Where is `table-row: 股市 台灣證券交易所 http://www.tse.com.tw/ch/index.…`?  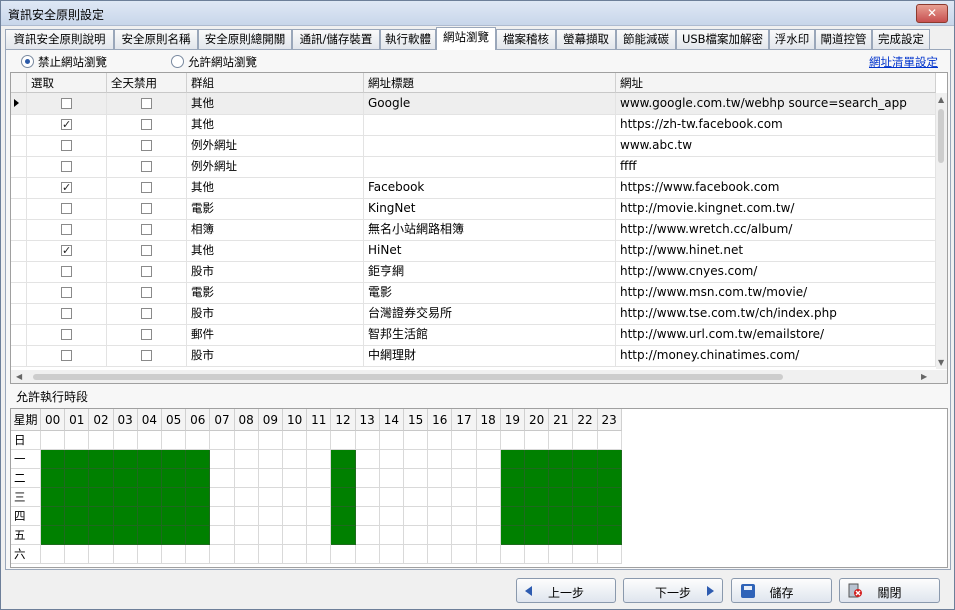
table-row: 股市 台灣證券交易所 http://www.tse.com.tw/ch/index.… is located at coordinates (473, 314).